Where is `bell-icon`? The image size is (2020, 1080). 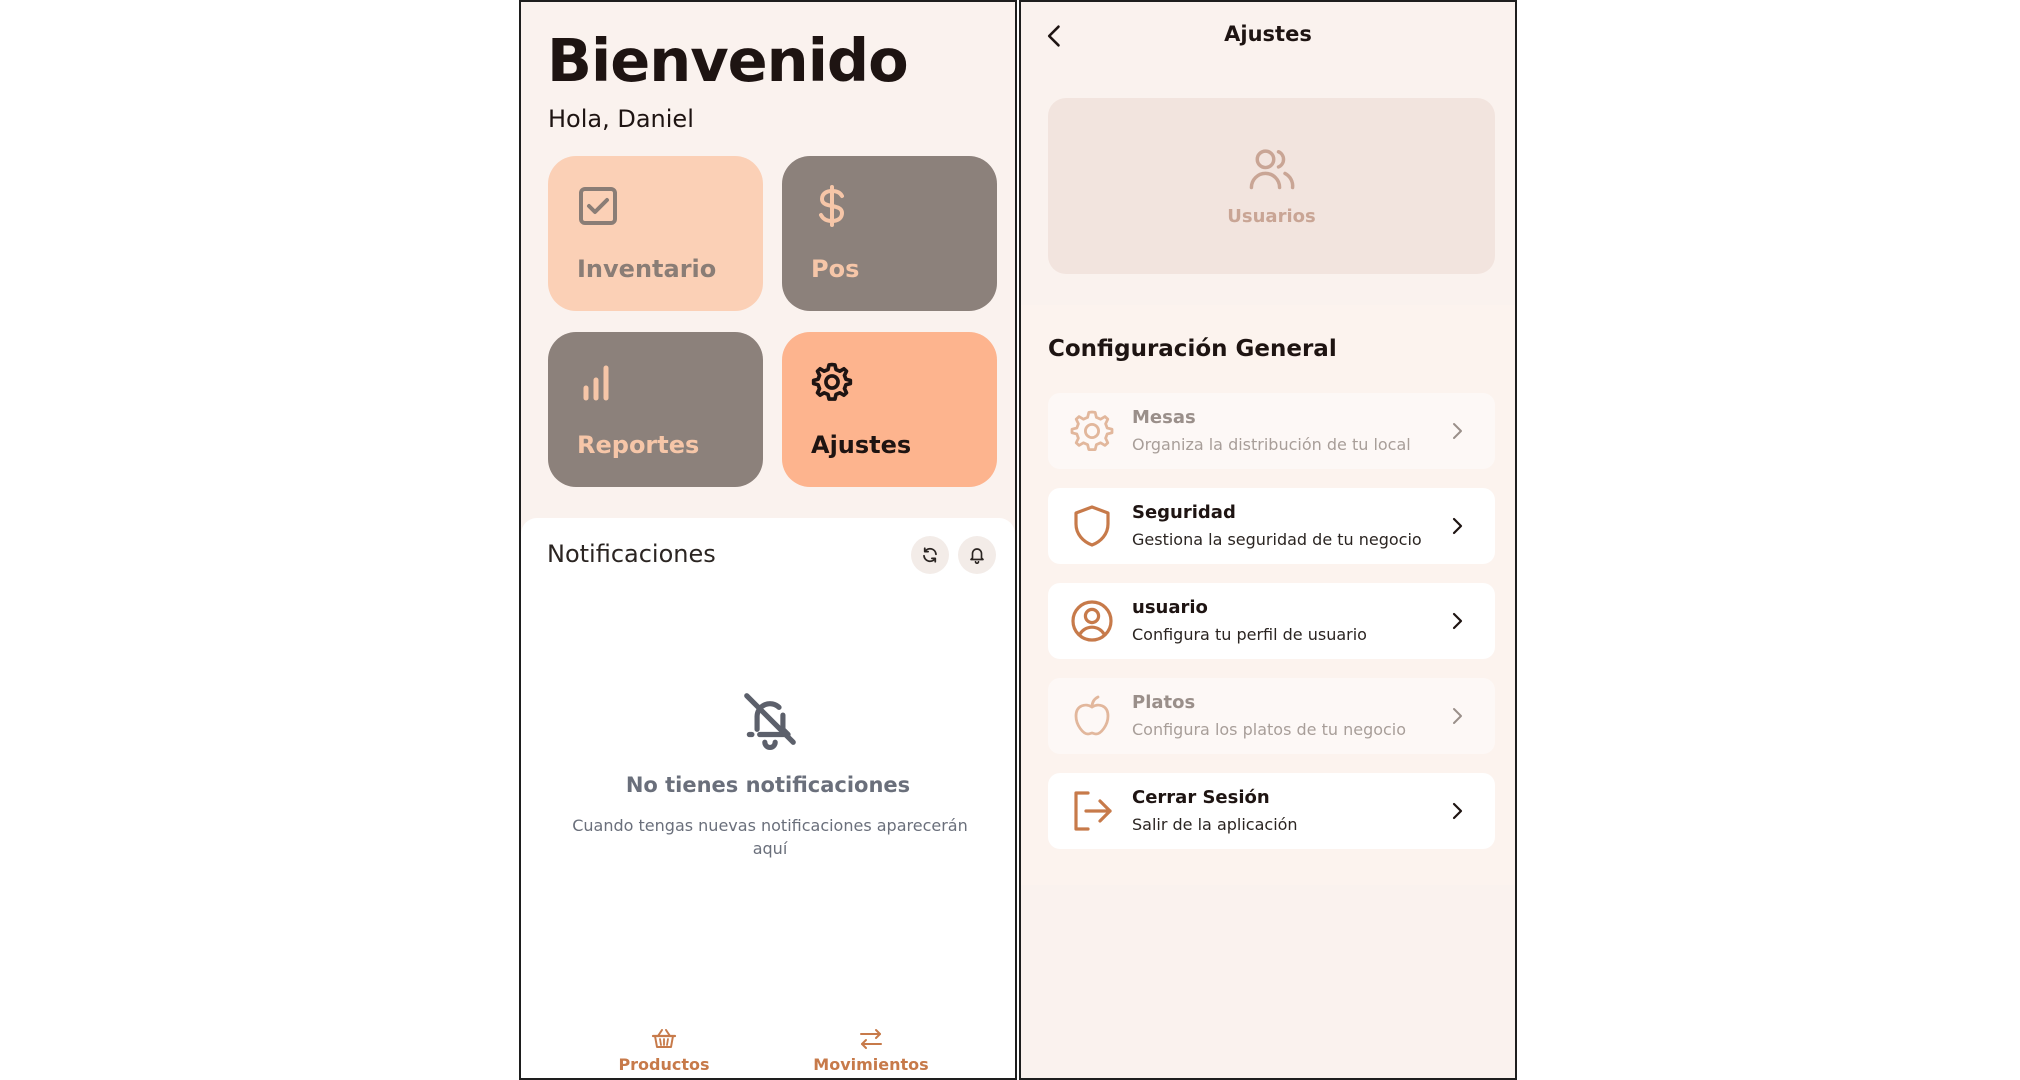 bell-icon is located at coordinates (977, 556).